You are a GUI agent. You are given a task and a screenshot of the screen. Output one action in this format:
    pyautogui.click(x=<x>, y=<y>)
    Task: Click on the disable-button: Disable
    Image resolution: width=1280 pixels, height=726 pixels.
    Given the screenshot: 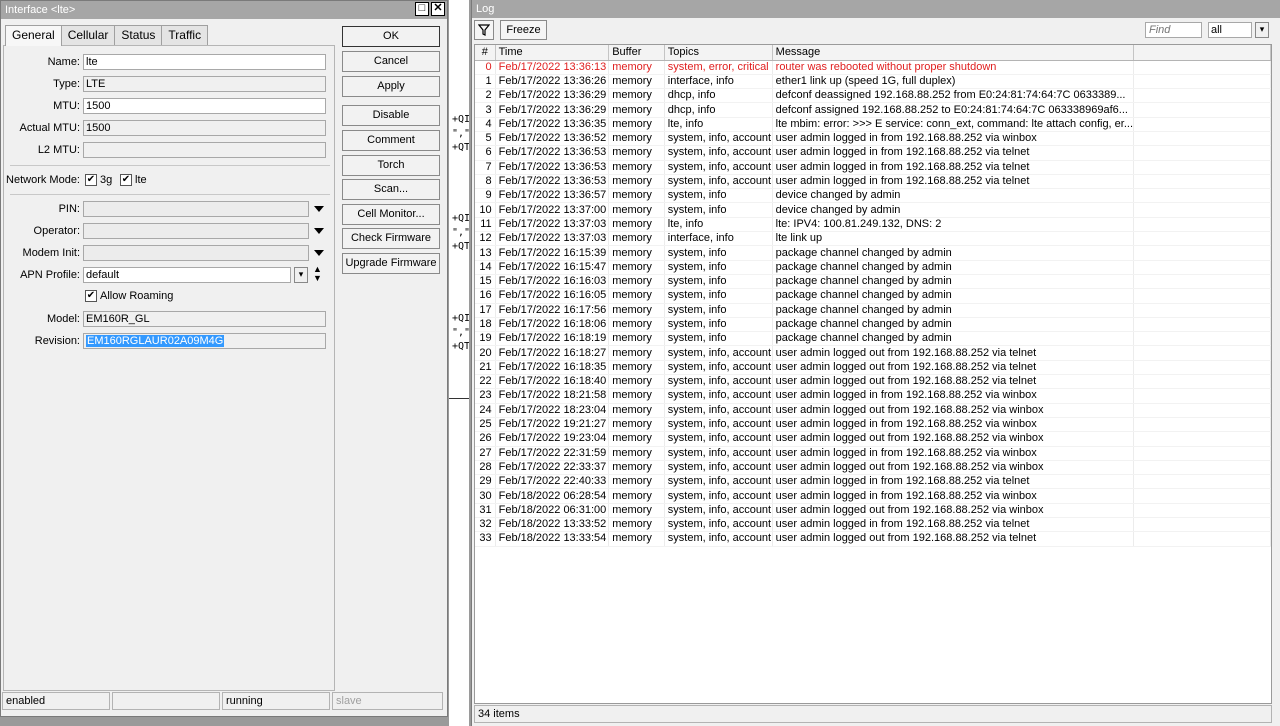 What is the action you would take?
    pyautogui.click(x=391, y=115)
    